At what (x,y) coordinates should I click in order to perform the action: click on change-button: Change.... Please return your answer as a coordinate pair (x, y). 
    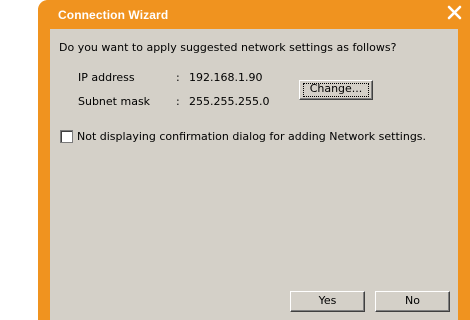
    Looking at the image, I should click on (336, 90).